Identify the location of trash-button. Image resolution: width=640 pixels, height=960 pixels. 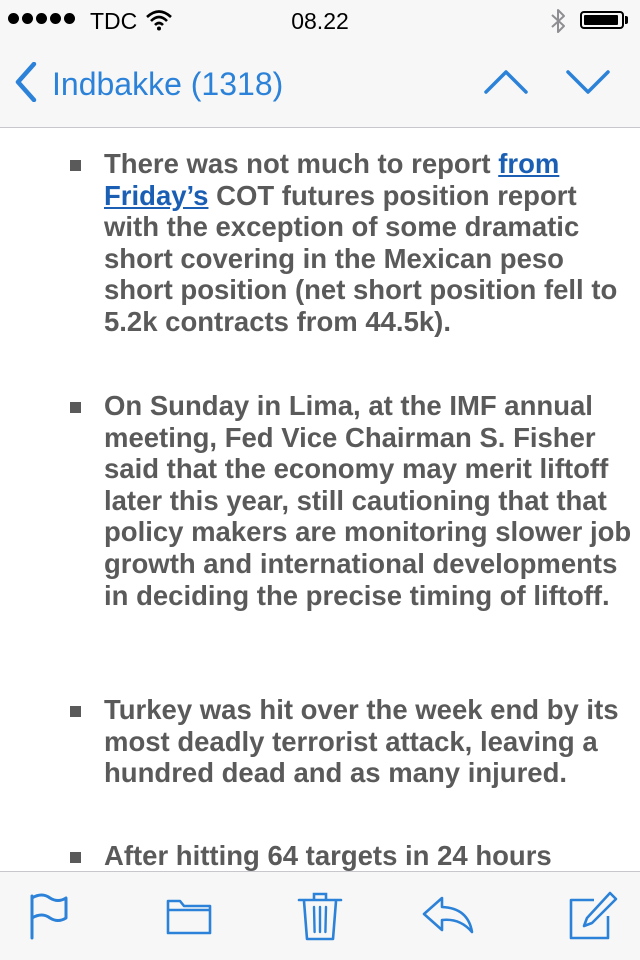
(320, 918).